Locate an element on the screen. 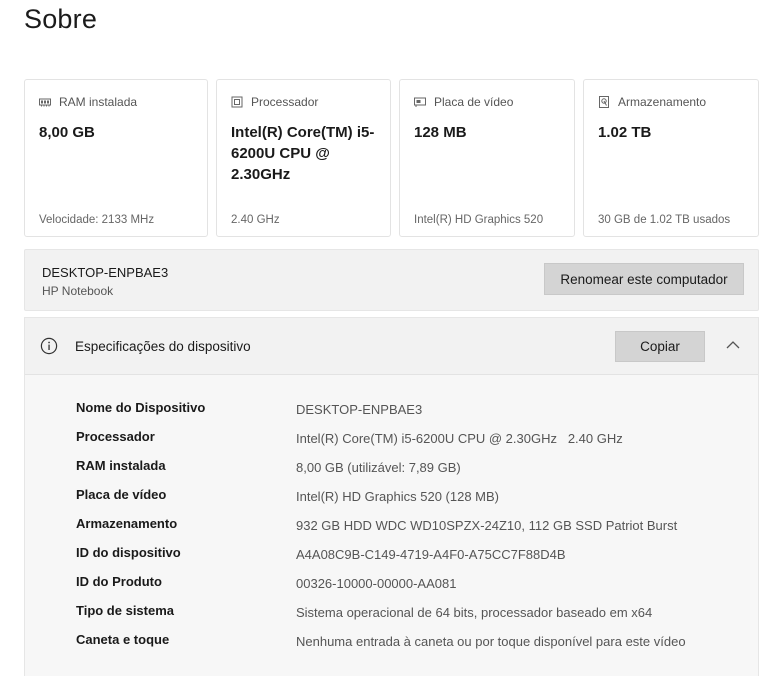 The width and height of the screenshot is (781, 676). page-title: Sobre is located at coordinates (61, 19).